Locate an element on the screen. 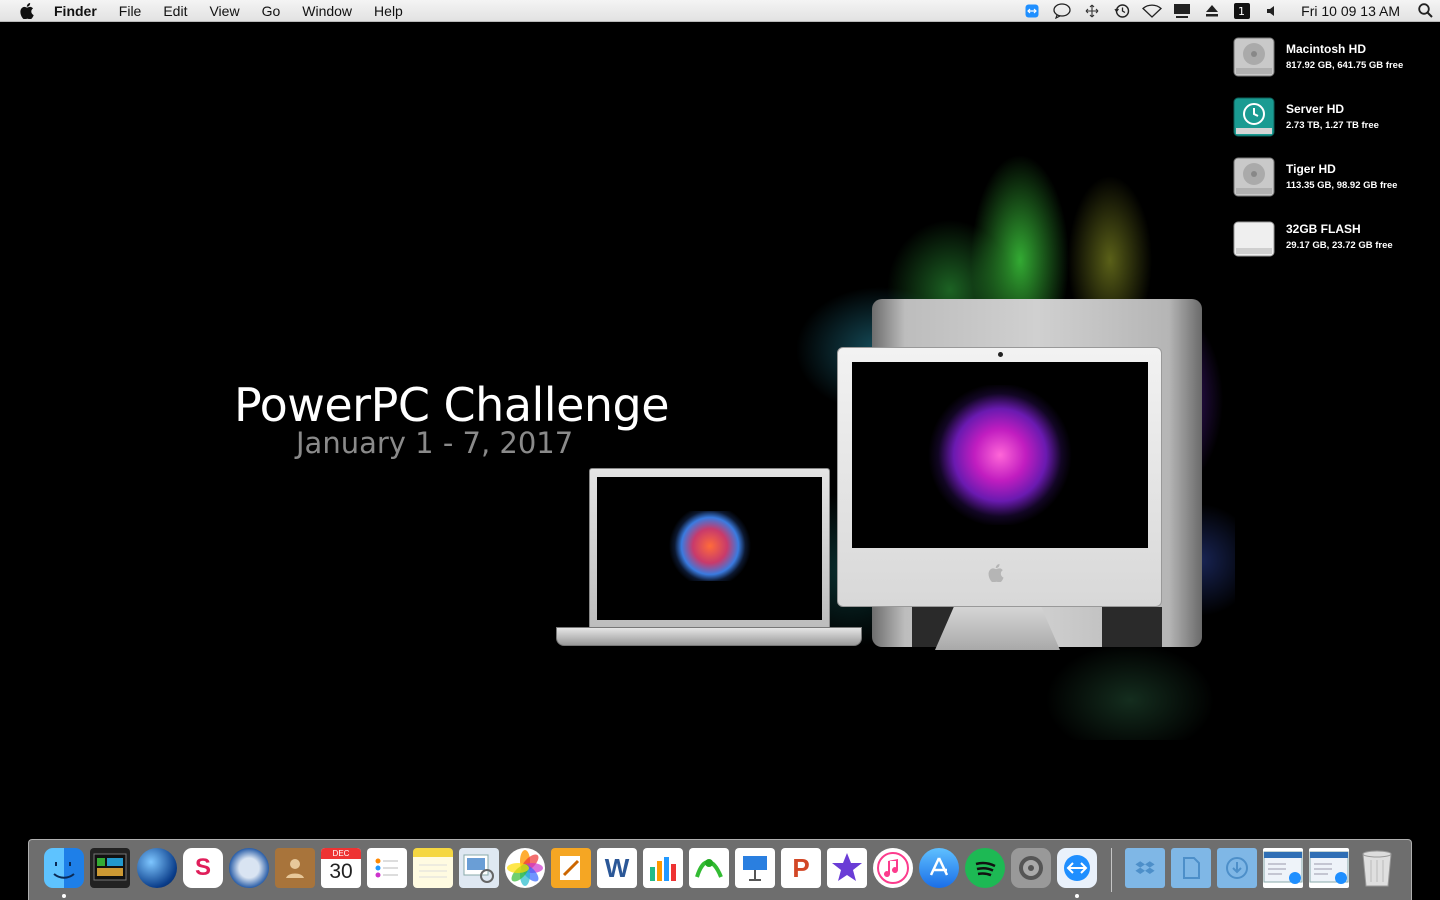 Image resolution: width=1440 pixels, height=900 pixels. network-globe-icon is located at coordinates (157, 868).